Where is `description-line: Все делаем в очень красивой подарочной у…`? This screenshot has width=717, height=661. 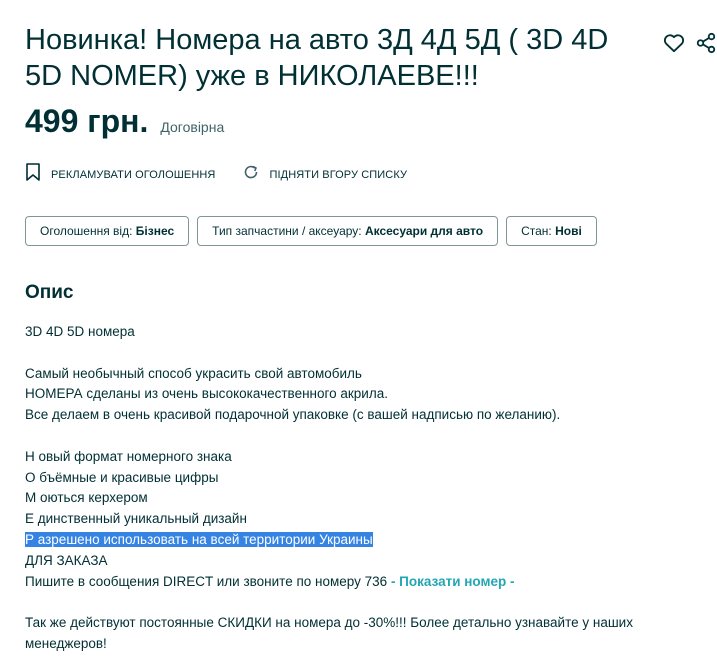 description-line: Все делаем в очень красивой подарочной у… is located at coordinates (293, 415).